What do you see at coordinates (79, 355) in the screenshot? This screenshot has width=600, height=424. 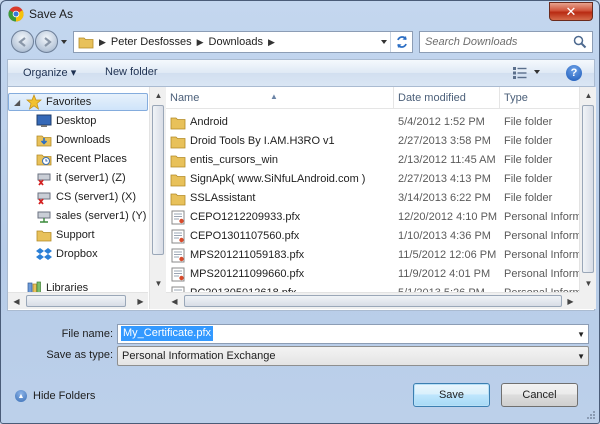 I see `save-as-type-label: Save as type:` at bounding box center [79, 355].